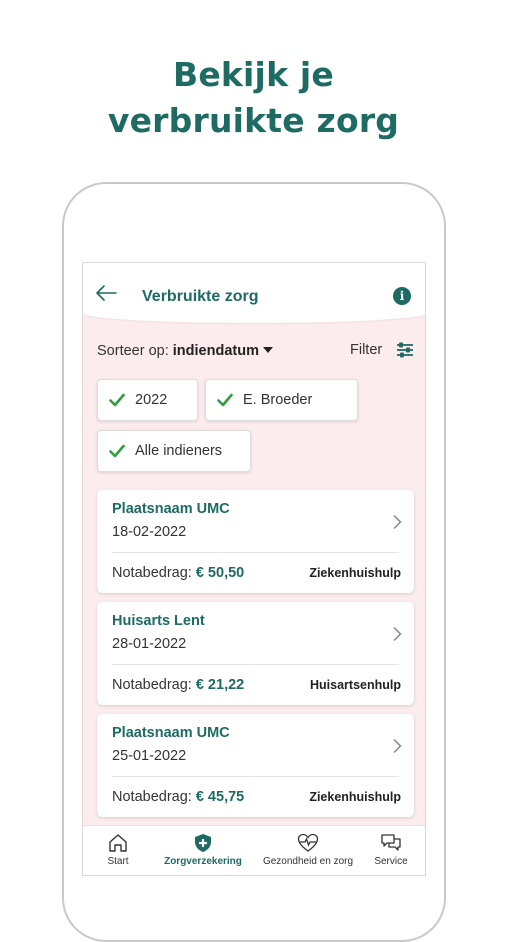  Describe the element at coordinates (149, 644) in the screenshot. I see `claim-date: 28-01-2022` at that location.